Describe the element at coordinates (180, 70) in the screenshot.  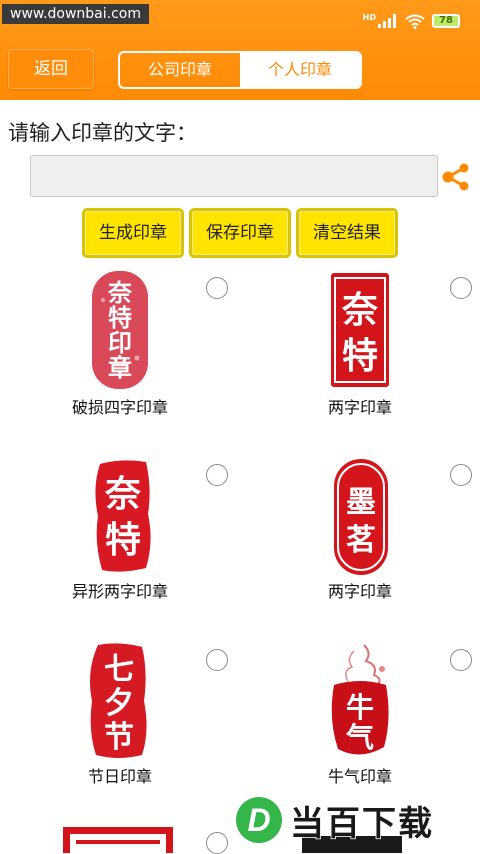
I see `tab-company-stamp: 公司印章` at that location.